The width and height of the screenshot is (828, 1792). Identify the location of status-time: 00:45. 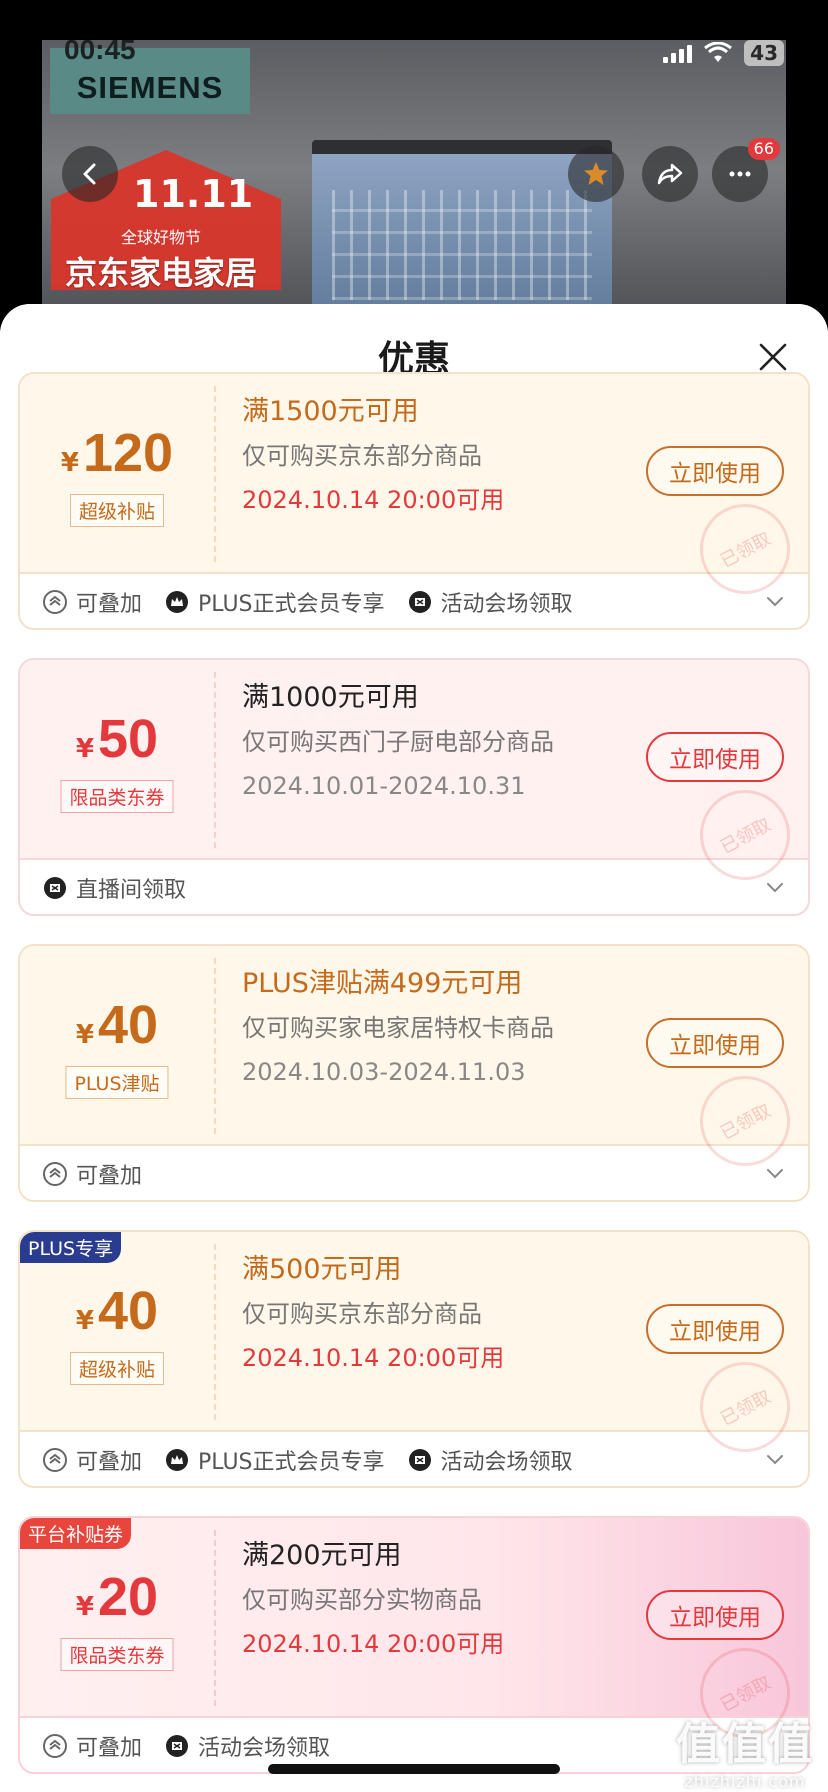
(100, 49).